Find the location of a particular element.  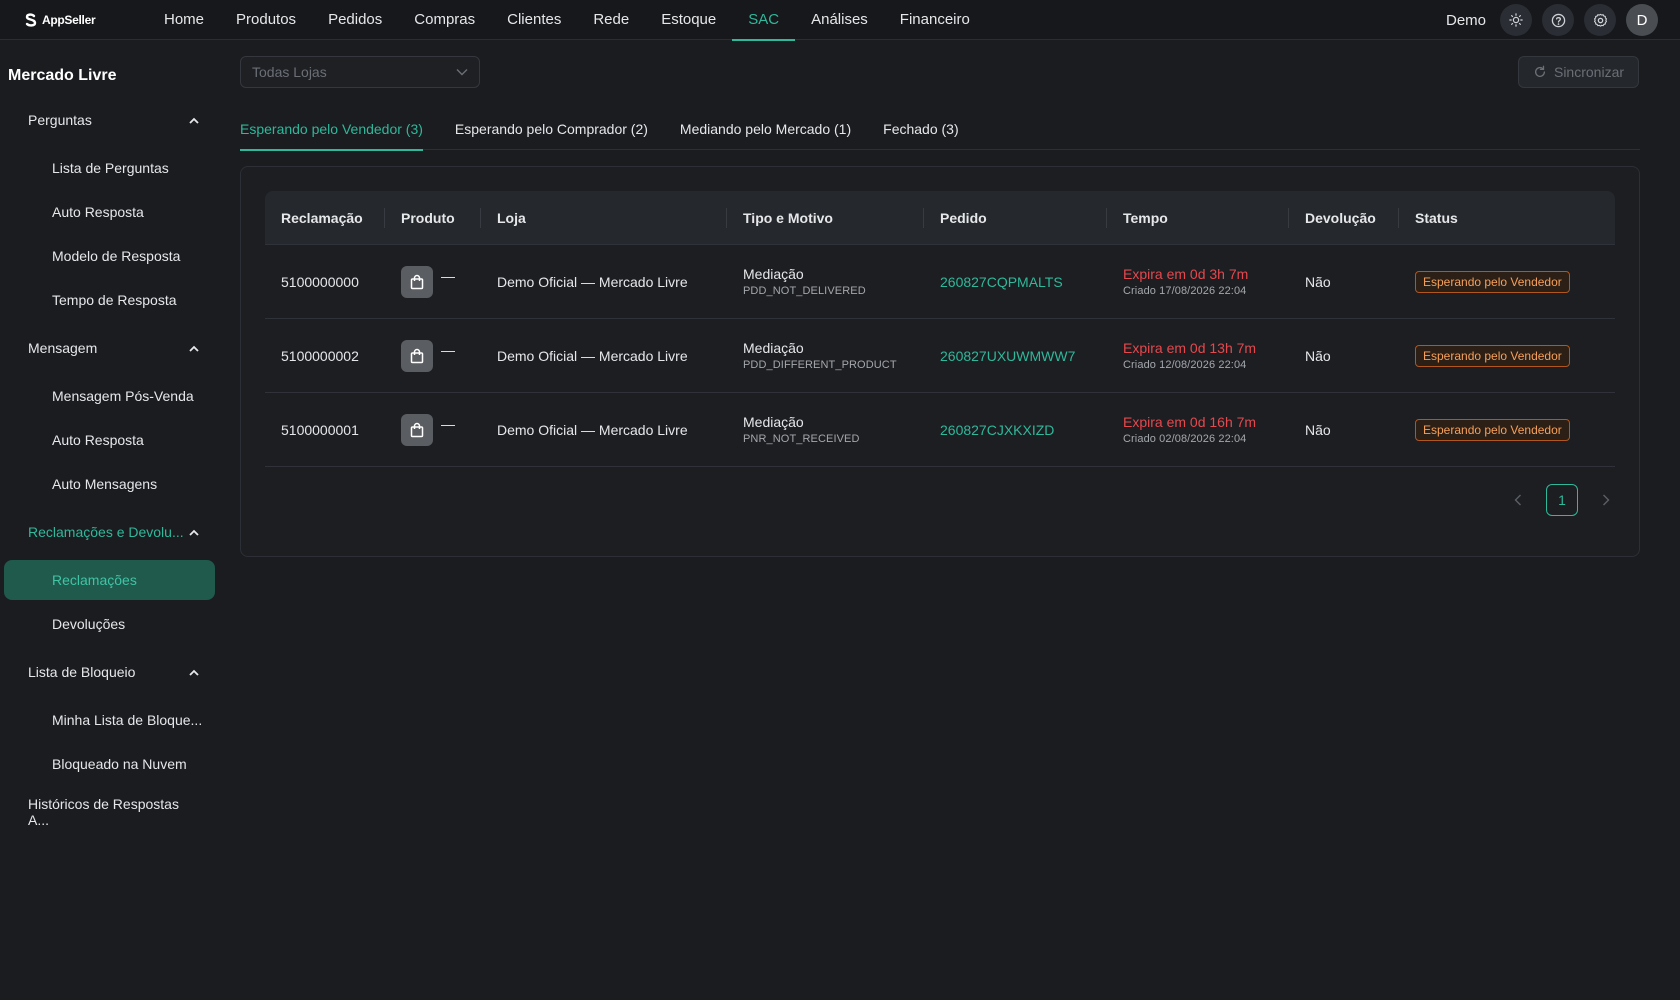

claim-reason: PDD_NOT_DELIVERED is located at coordinates (804, 291).